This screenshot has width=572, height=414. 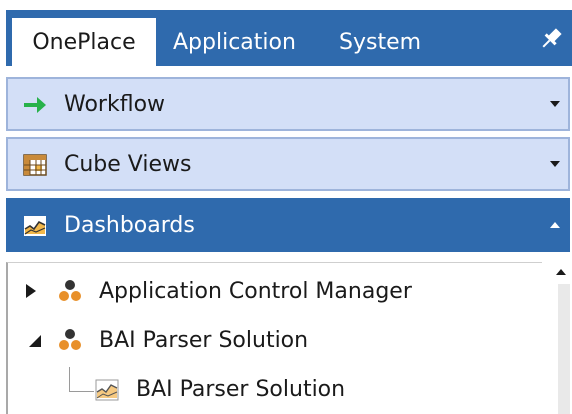 I want to click on scrollbar-track, so click(x=564, y=349).